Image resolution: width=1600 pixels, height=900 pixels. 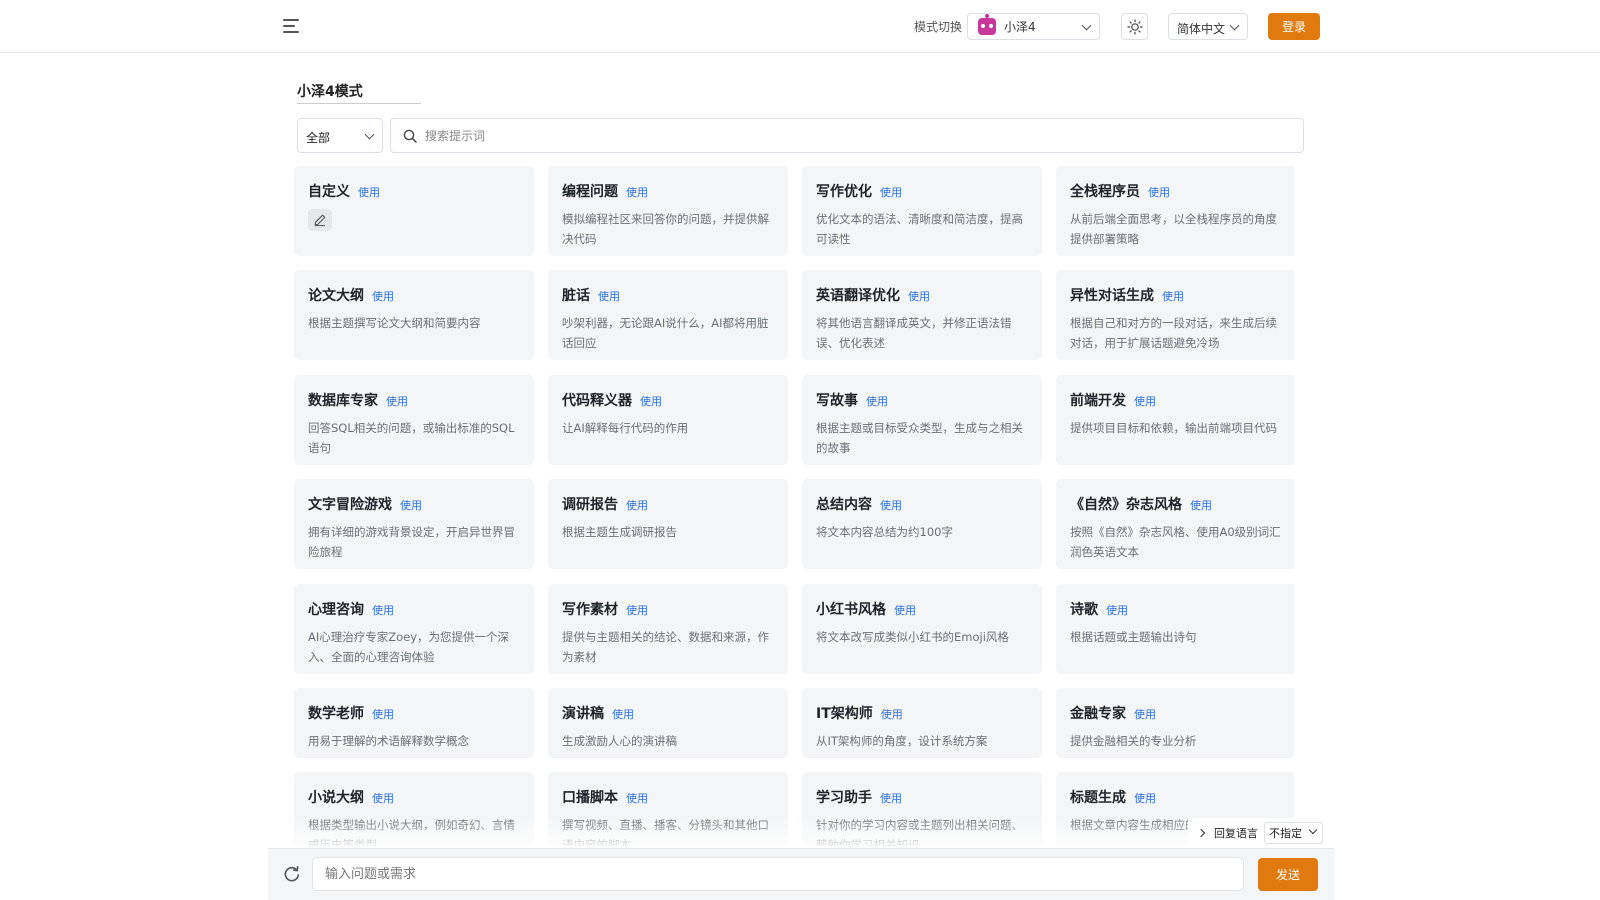 I want to click on prompt-card-title: 学习助手, so click(x=844, y=798).